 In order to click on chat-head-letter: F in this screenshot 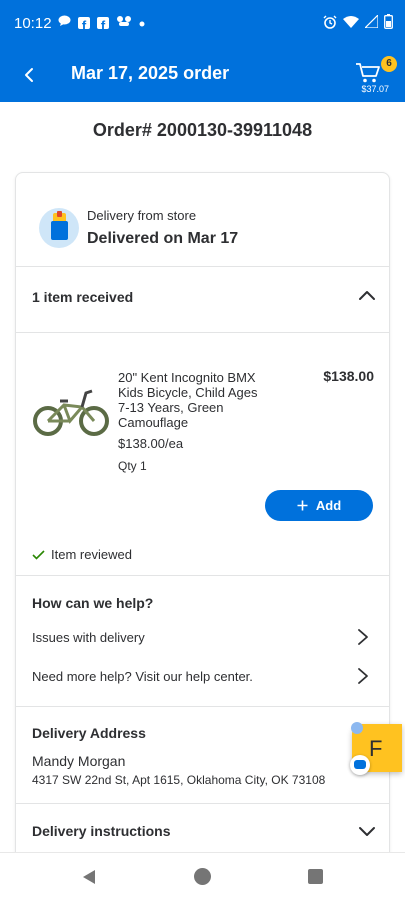, I will do `click(376, 748)`.